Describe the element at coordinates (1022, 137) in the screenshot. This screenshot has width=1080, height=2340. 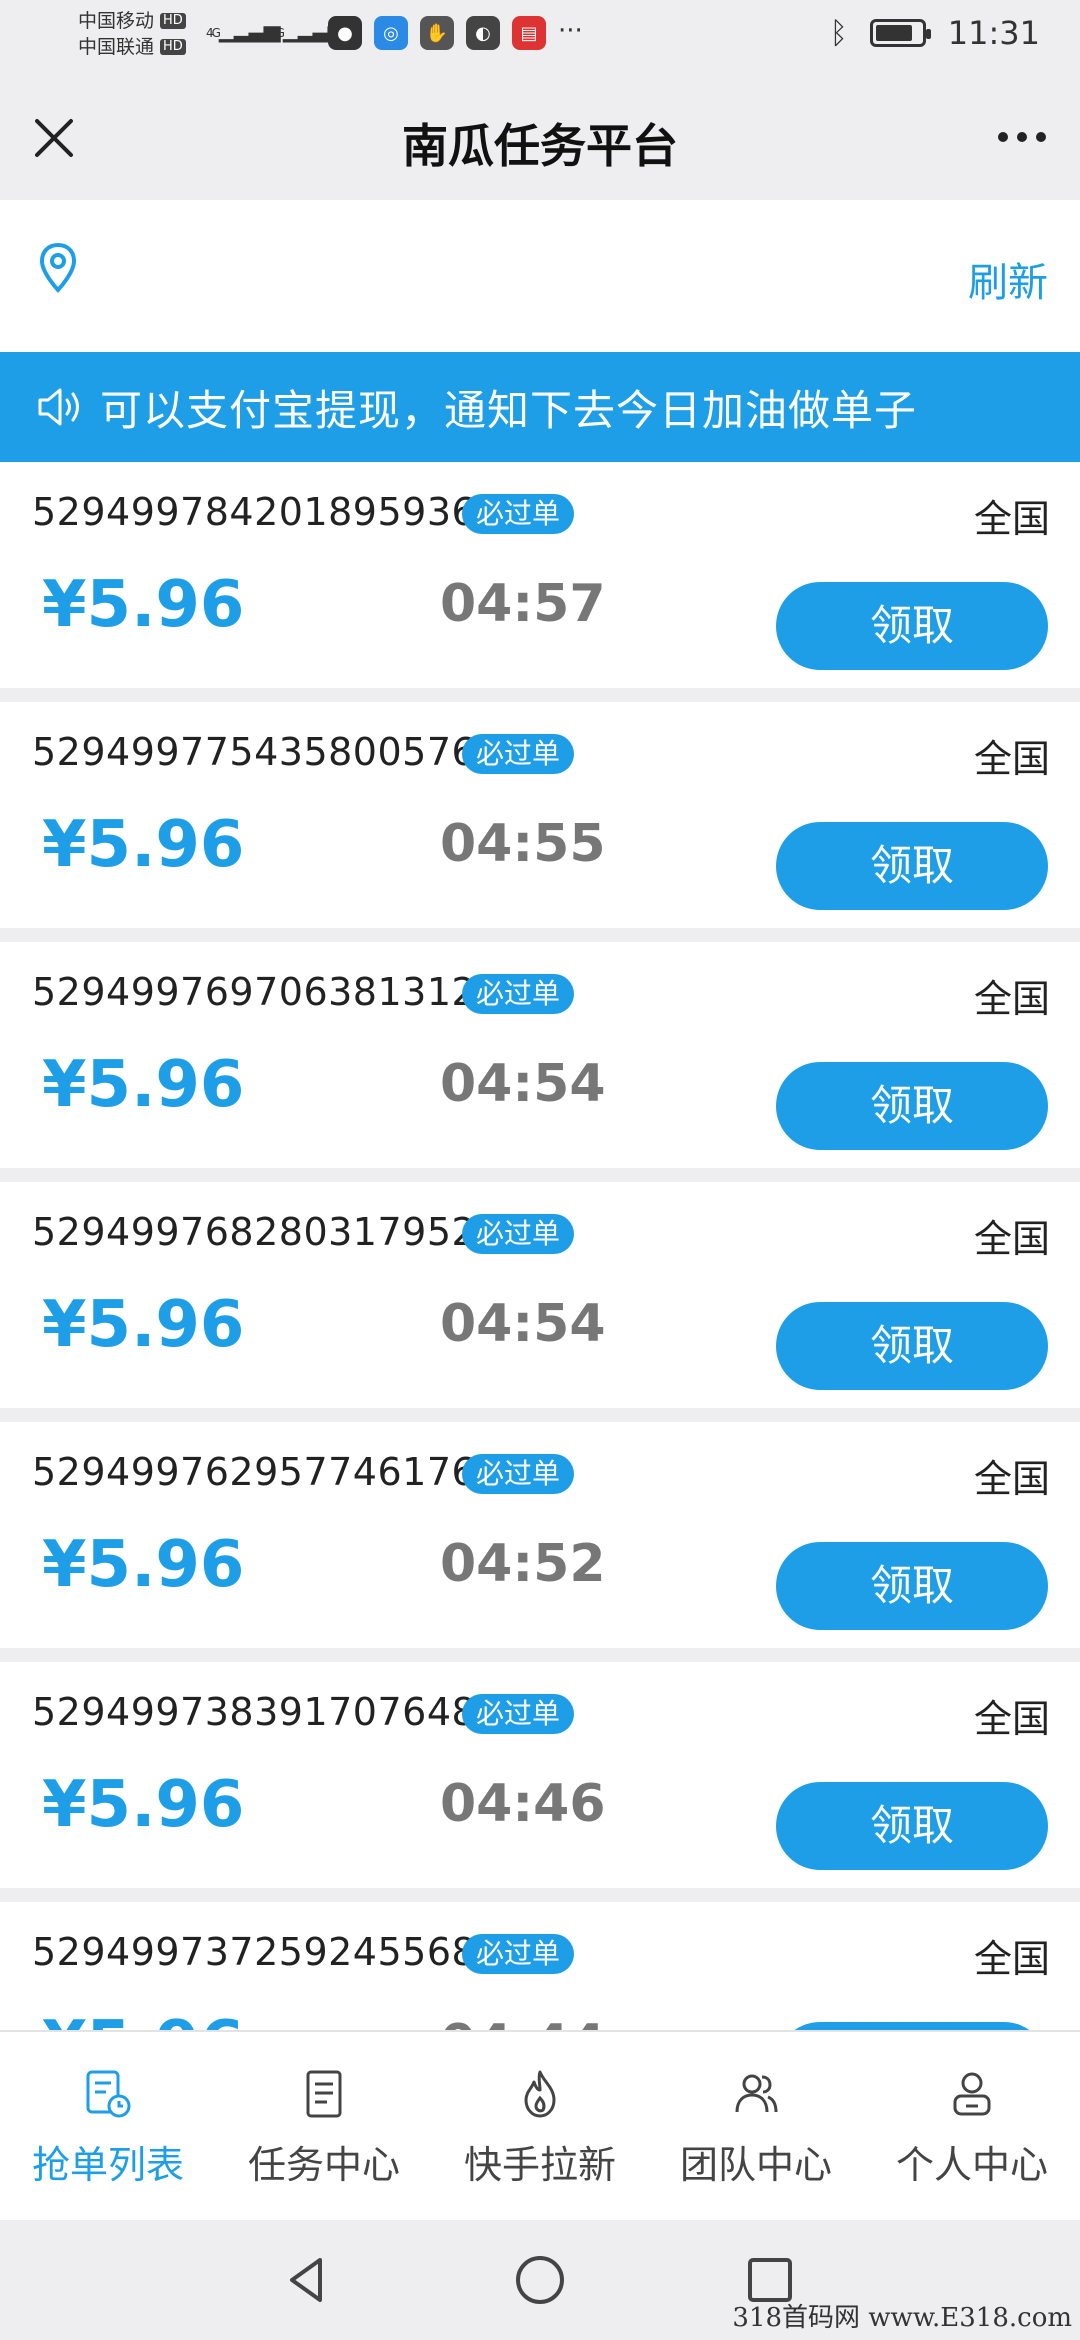
I see `more-options-icon` at that location.